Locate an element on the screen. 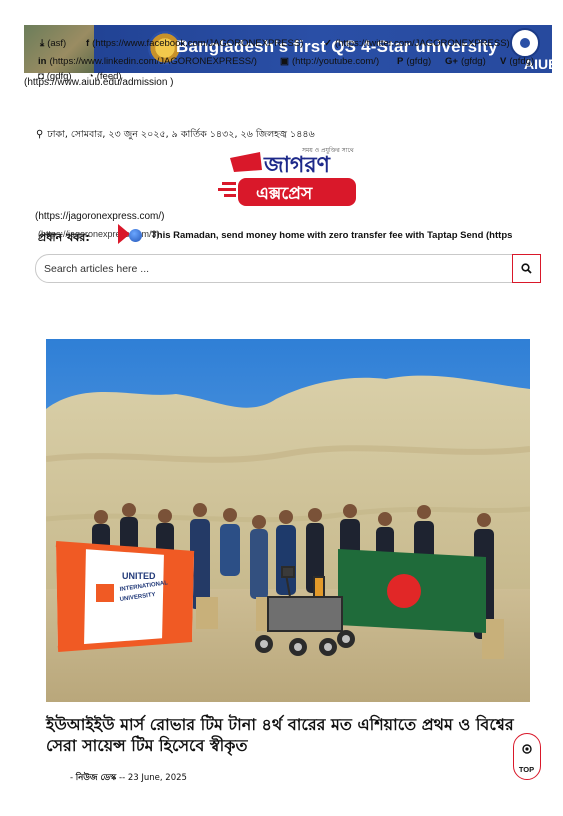 Image resolution: width=563 pixels, height=816 pixels. back-to-top-button: TOP is located at coordinates (527, 756).